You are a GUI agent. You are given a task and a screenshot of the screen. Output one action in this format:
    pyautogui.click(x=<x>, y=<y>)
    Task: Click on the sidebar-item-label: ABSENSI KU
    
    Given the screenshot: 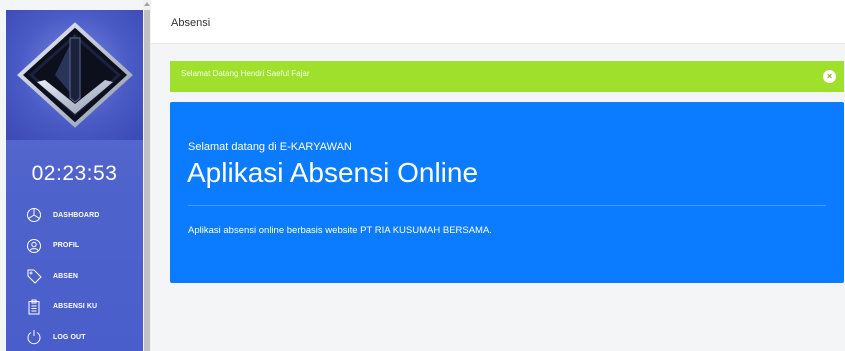 What is the action you would take?
    pyautogui.click(x=75, y=307)
    